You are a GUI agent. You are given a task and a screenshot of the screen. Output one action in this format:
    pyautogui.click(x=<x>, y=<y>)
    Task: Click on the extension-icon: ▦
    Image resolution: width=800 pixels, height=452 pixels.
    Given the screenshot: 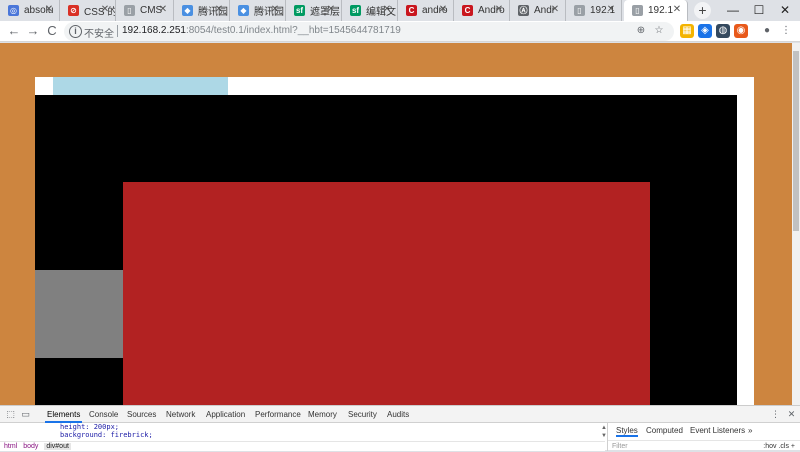 What is the action you would take?
    pyautogui.click(x=687, y=31)
    